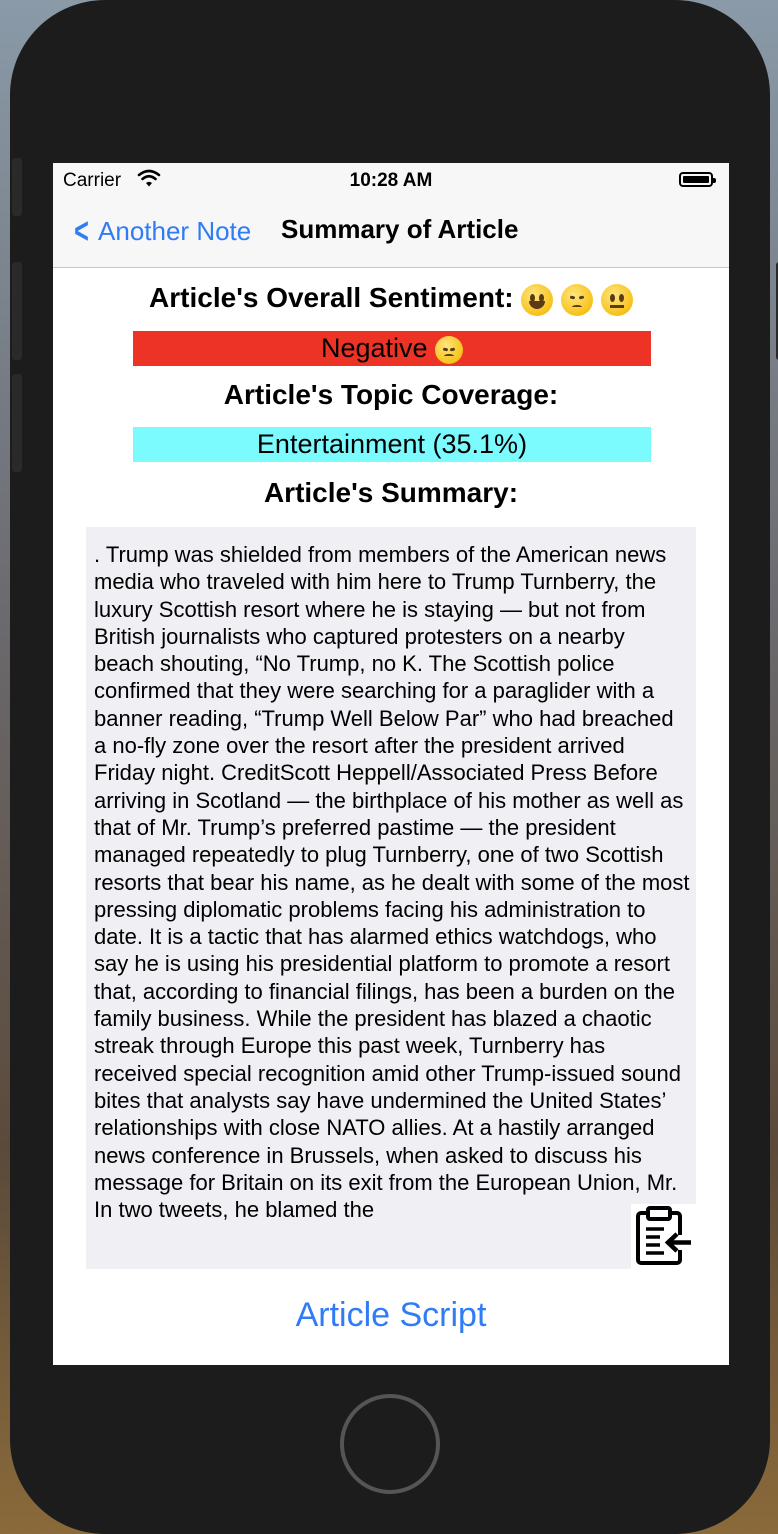 The height and width of the screenshot is (1534, 778). I want to click on sentiment-heading-label: Article's Overall Sentiment:, so click(331, 297).